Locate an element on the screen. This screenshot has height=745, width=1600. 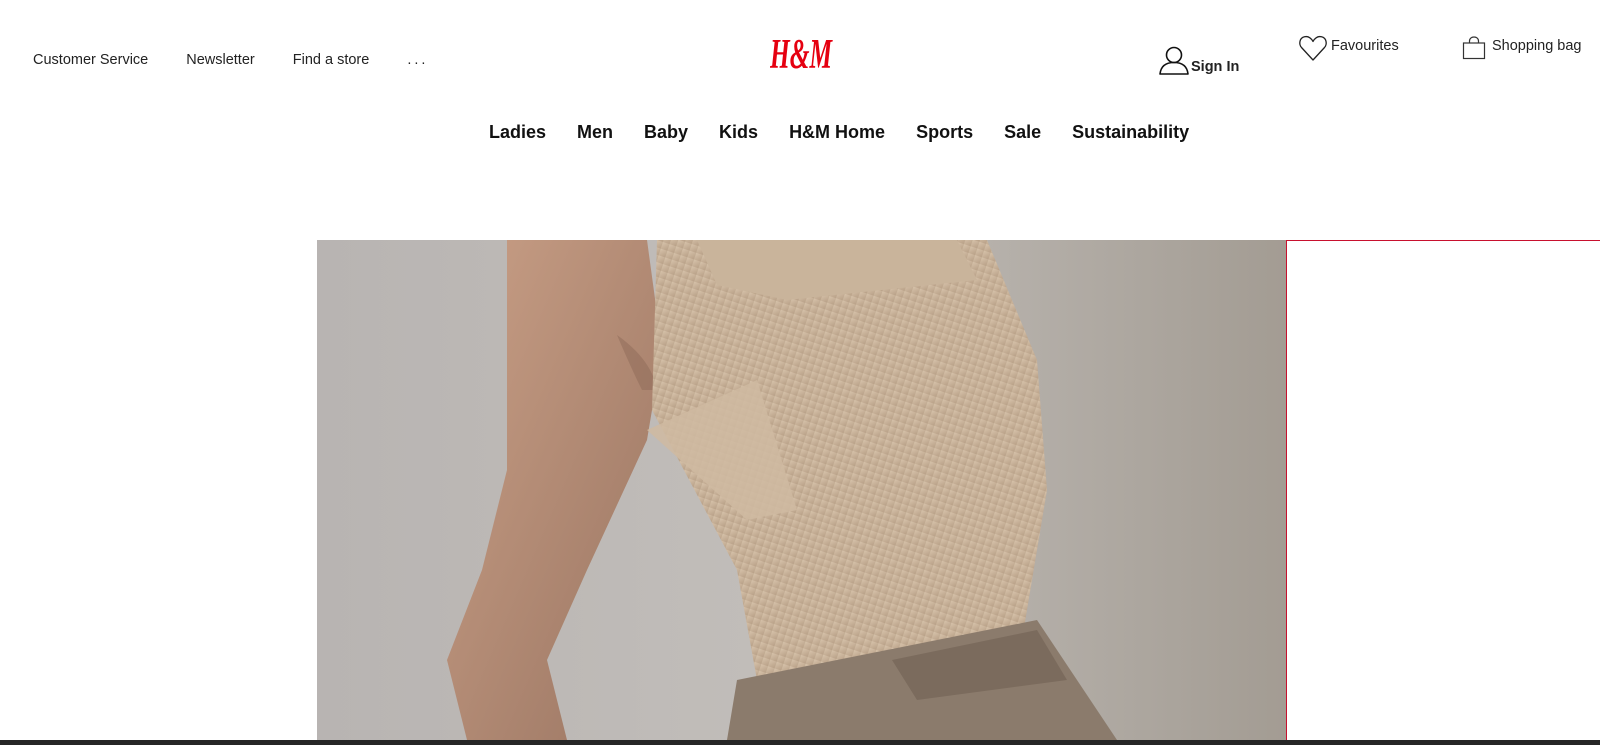
nav-sale: Sale is located at coordinates (1022, 132).